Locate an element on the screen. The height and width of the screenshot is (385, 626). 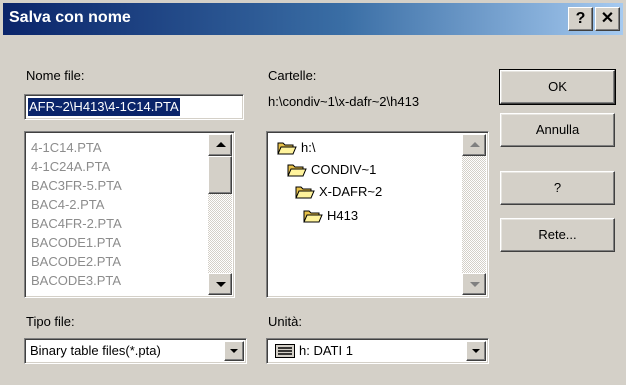
close-button: ✕ is located at coordinates (607, 19).